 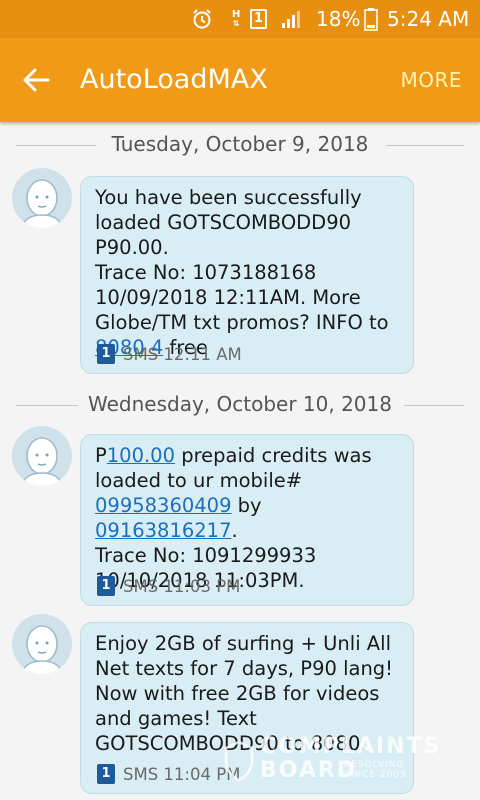 What do you see at coordinates (163, 530) in the screenshot?
I see `message-link: 09163816217` at bounding box center [163, 530].